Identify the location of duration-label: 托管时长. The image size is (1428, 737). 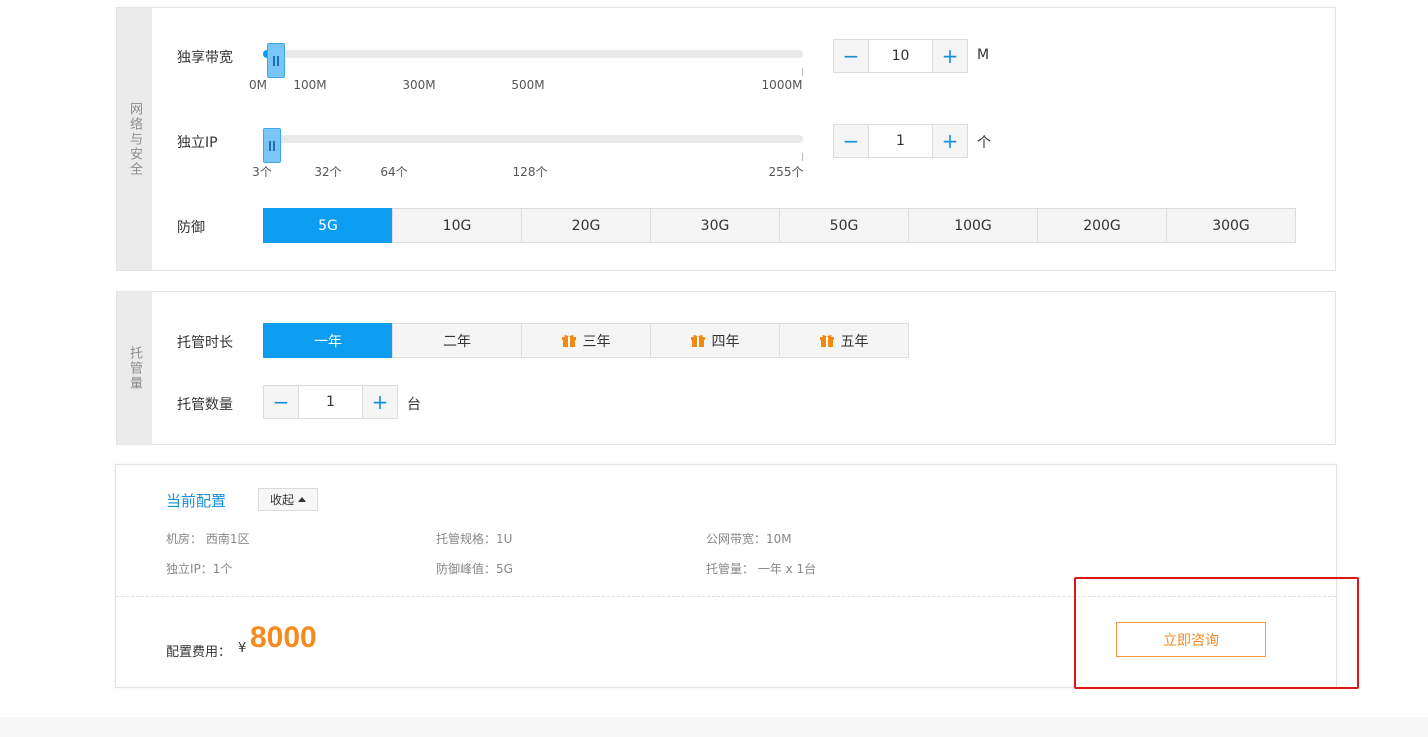
(205, 343).